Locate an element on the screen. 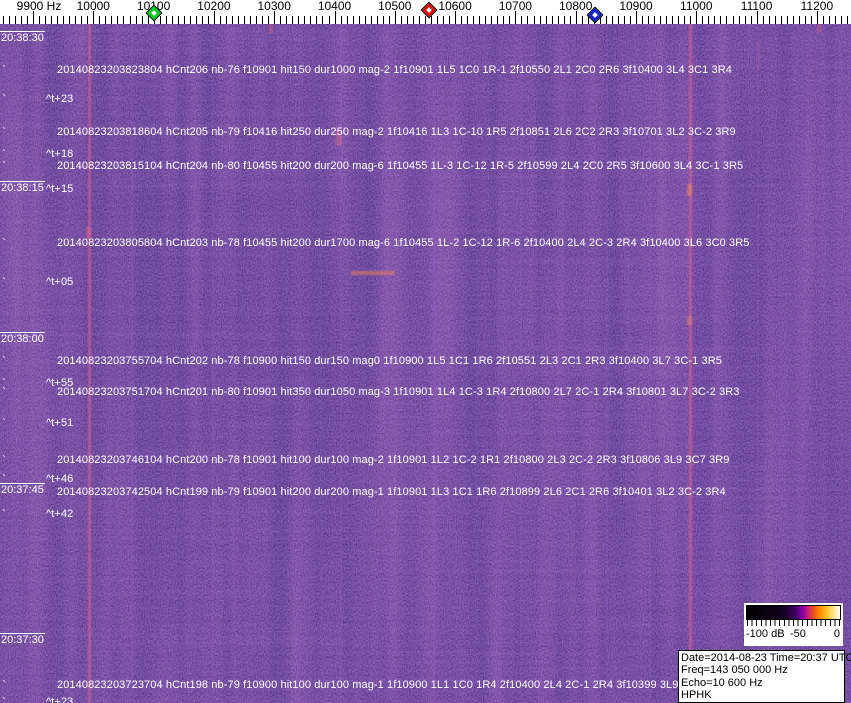 The width and height of the screenshot is (851, 703). ruler-frequency-label: 9900 Hz is located at coordinates (39, 6).